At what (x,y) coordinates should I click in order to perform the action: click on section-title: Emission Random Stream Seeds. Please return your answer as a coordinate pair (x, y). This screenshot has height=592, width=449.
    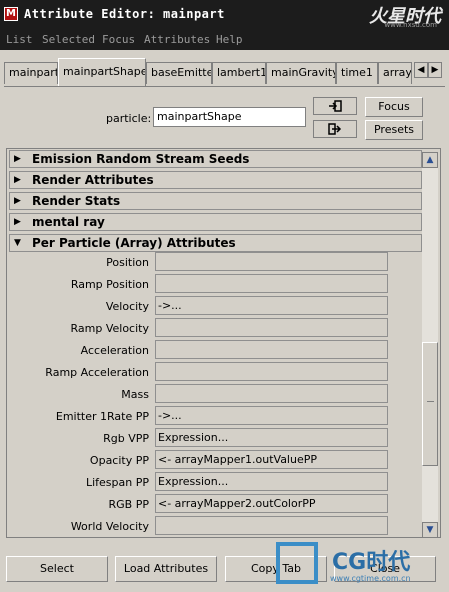
    Looking at the image, I should click on (141, 159).